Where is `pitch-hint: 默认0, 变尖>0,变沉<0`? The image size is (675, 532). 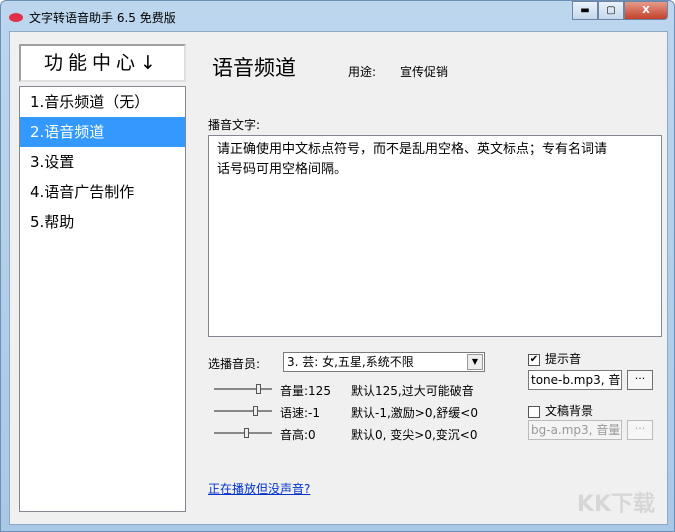
pitch-hint: 默认0, 变尖>0,变沉<0 is located at coordinates (414, 435).